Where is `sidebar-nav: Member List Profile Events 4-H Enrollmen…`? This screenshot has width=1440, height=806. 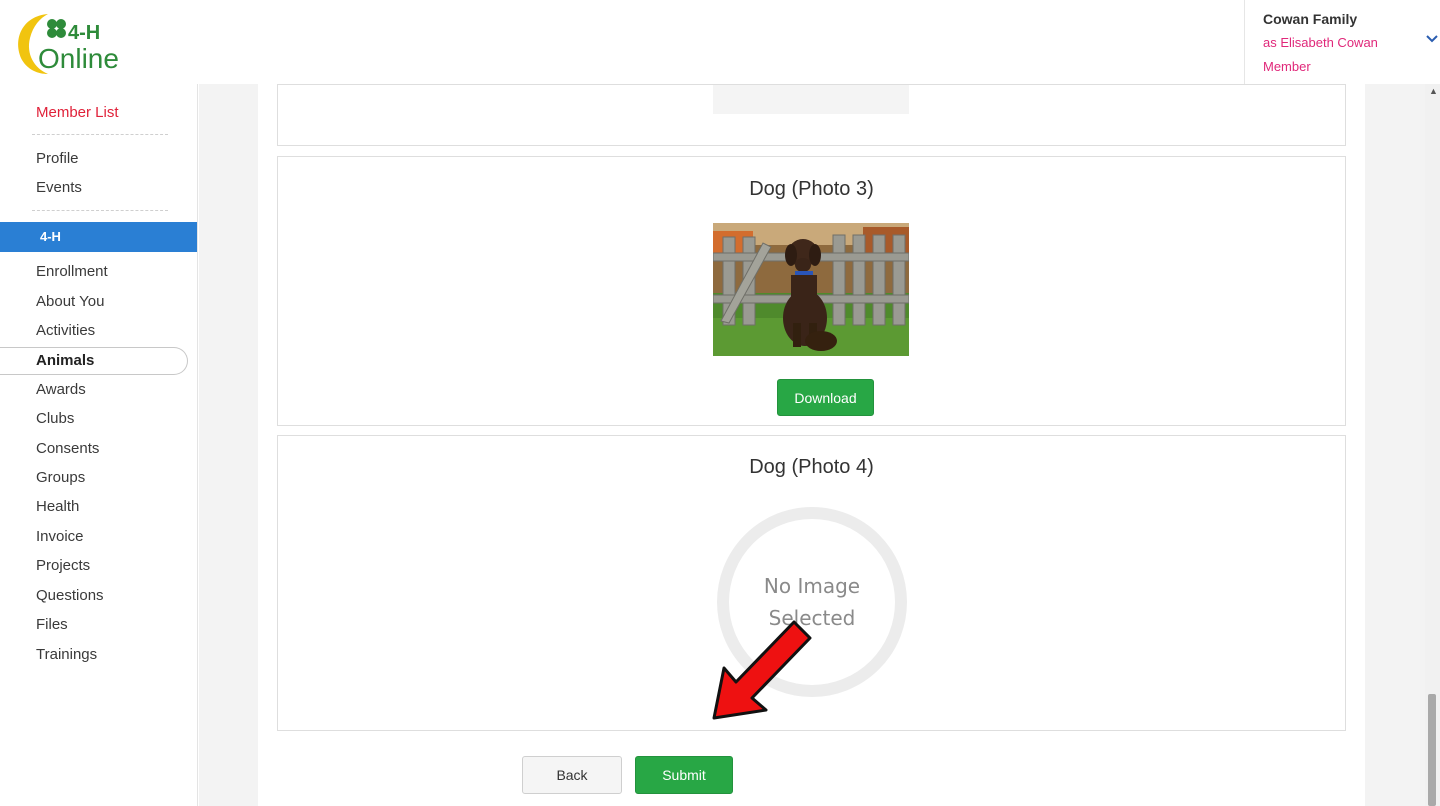
sidebar-nav: Member List Profile Events 4-H Enrollmen… is located at coordinates (99, 445).